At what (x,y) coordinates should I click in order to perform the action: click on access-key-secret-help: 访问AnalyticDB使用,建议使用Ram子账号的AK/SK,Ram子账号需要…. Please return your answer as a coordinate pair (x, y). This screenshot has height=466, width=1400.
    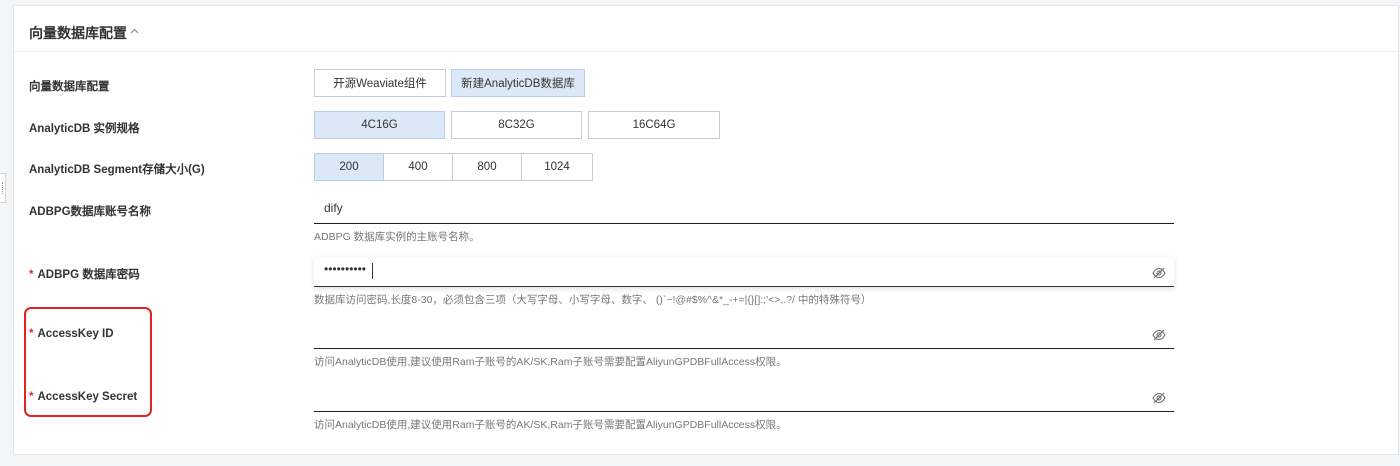
    Looking at the image, I should click on (550, 425).